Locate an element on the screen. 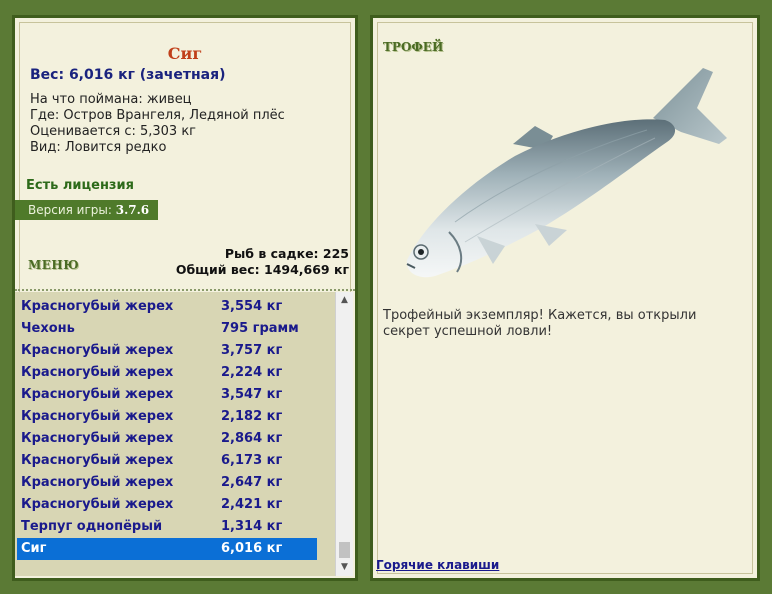 The image size is (772, 594). catch-row: Красногубый жерех 3,757 кг is located at coordinates (167, 351).